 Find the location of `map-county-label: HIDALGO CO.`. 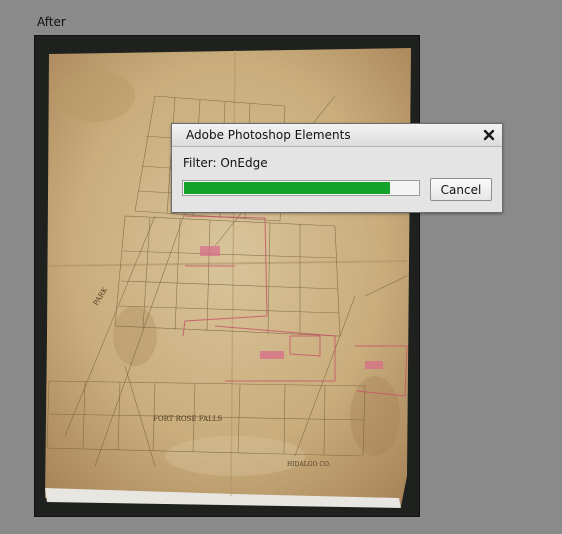

map-county-label: HIDALGO CO. is located at coordinates (309, 464).